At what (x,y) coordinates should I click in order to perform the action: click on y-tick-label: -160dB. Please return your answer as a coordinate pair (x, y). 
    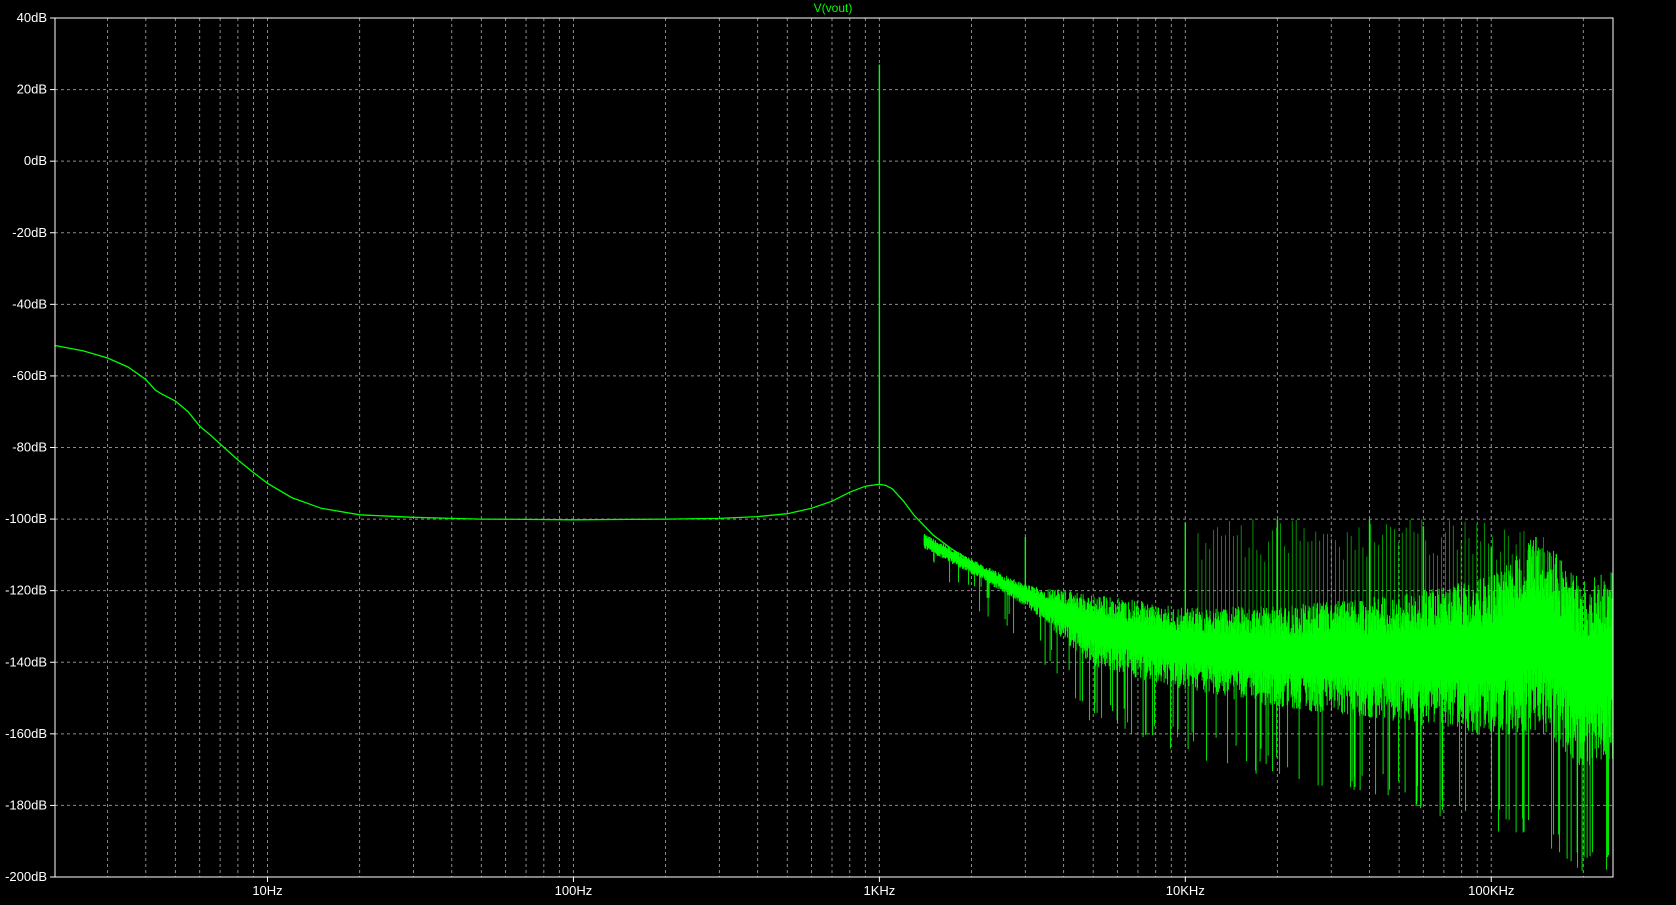
    Looking at the image, I should click on (26, 733).